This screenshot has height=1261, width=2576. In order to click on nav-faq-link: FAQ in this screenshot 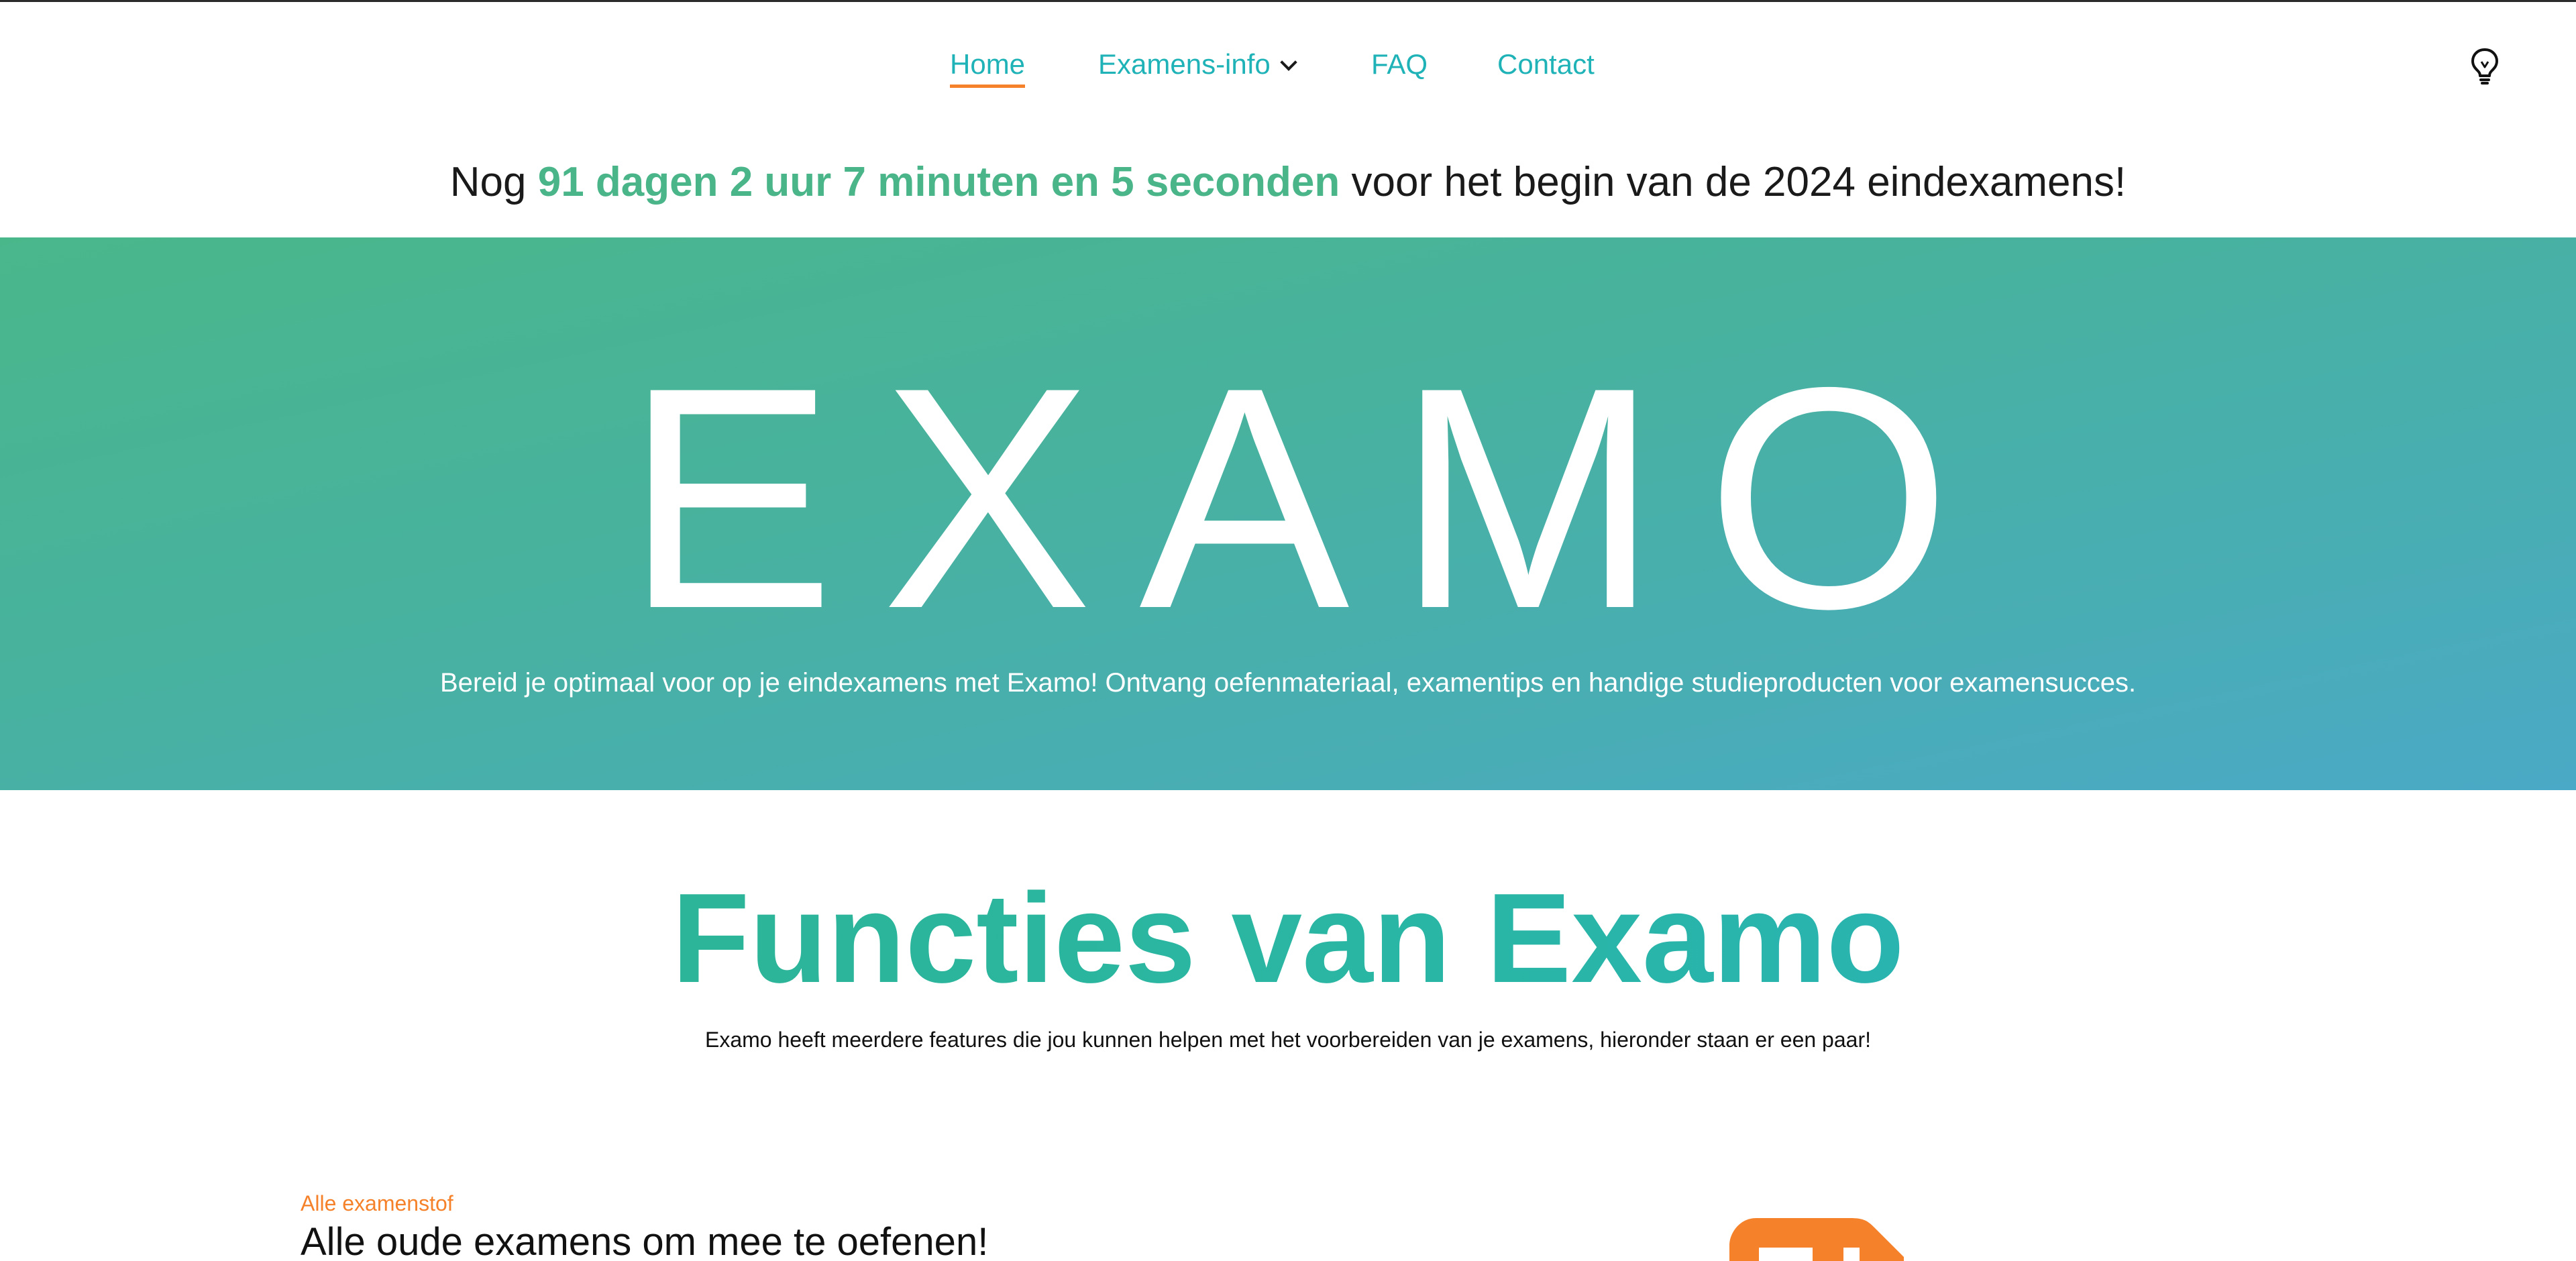, I will do `click(1399, 64)`.